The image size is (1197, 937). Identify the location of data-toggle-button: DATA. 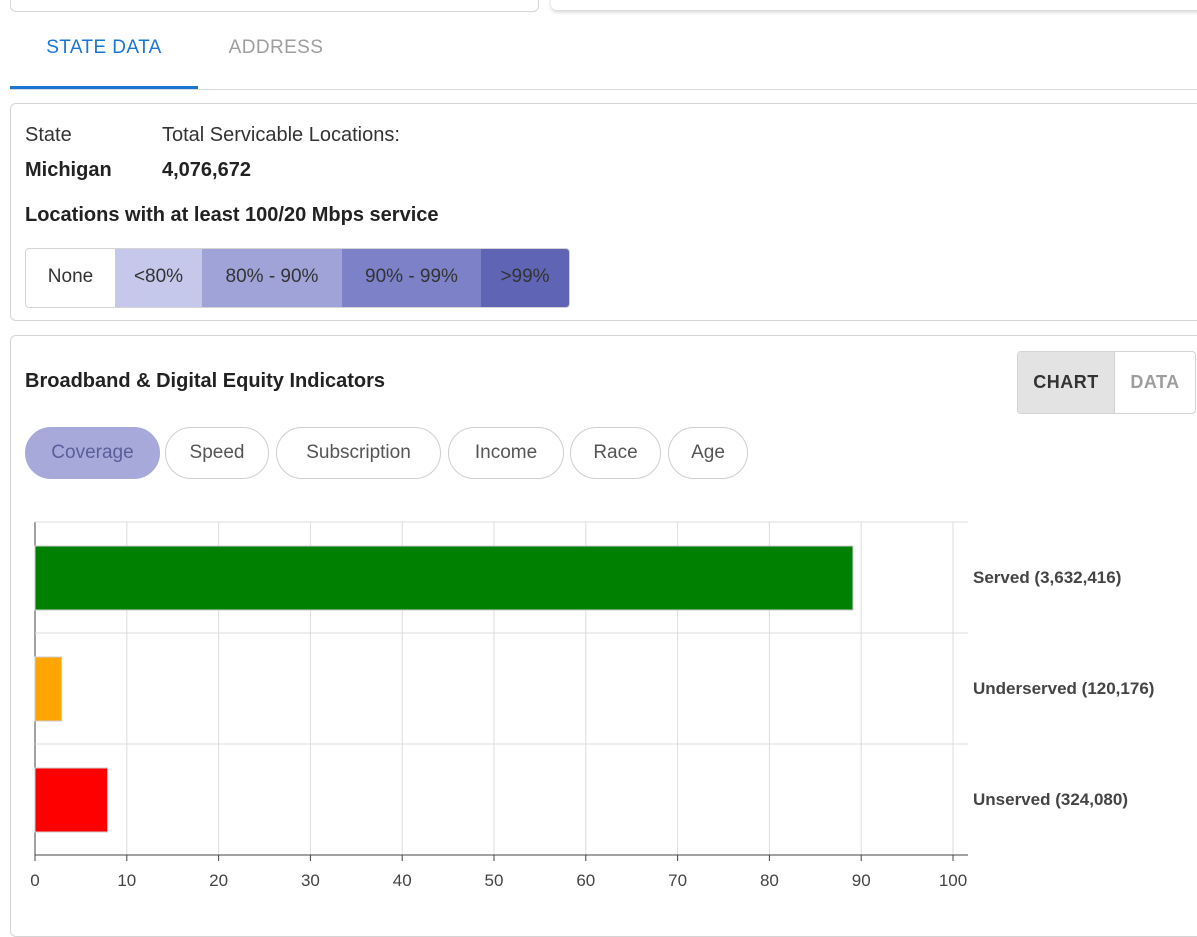
(1155, 382).